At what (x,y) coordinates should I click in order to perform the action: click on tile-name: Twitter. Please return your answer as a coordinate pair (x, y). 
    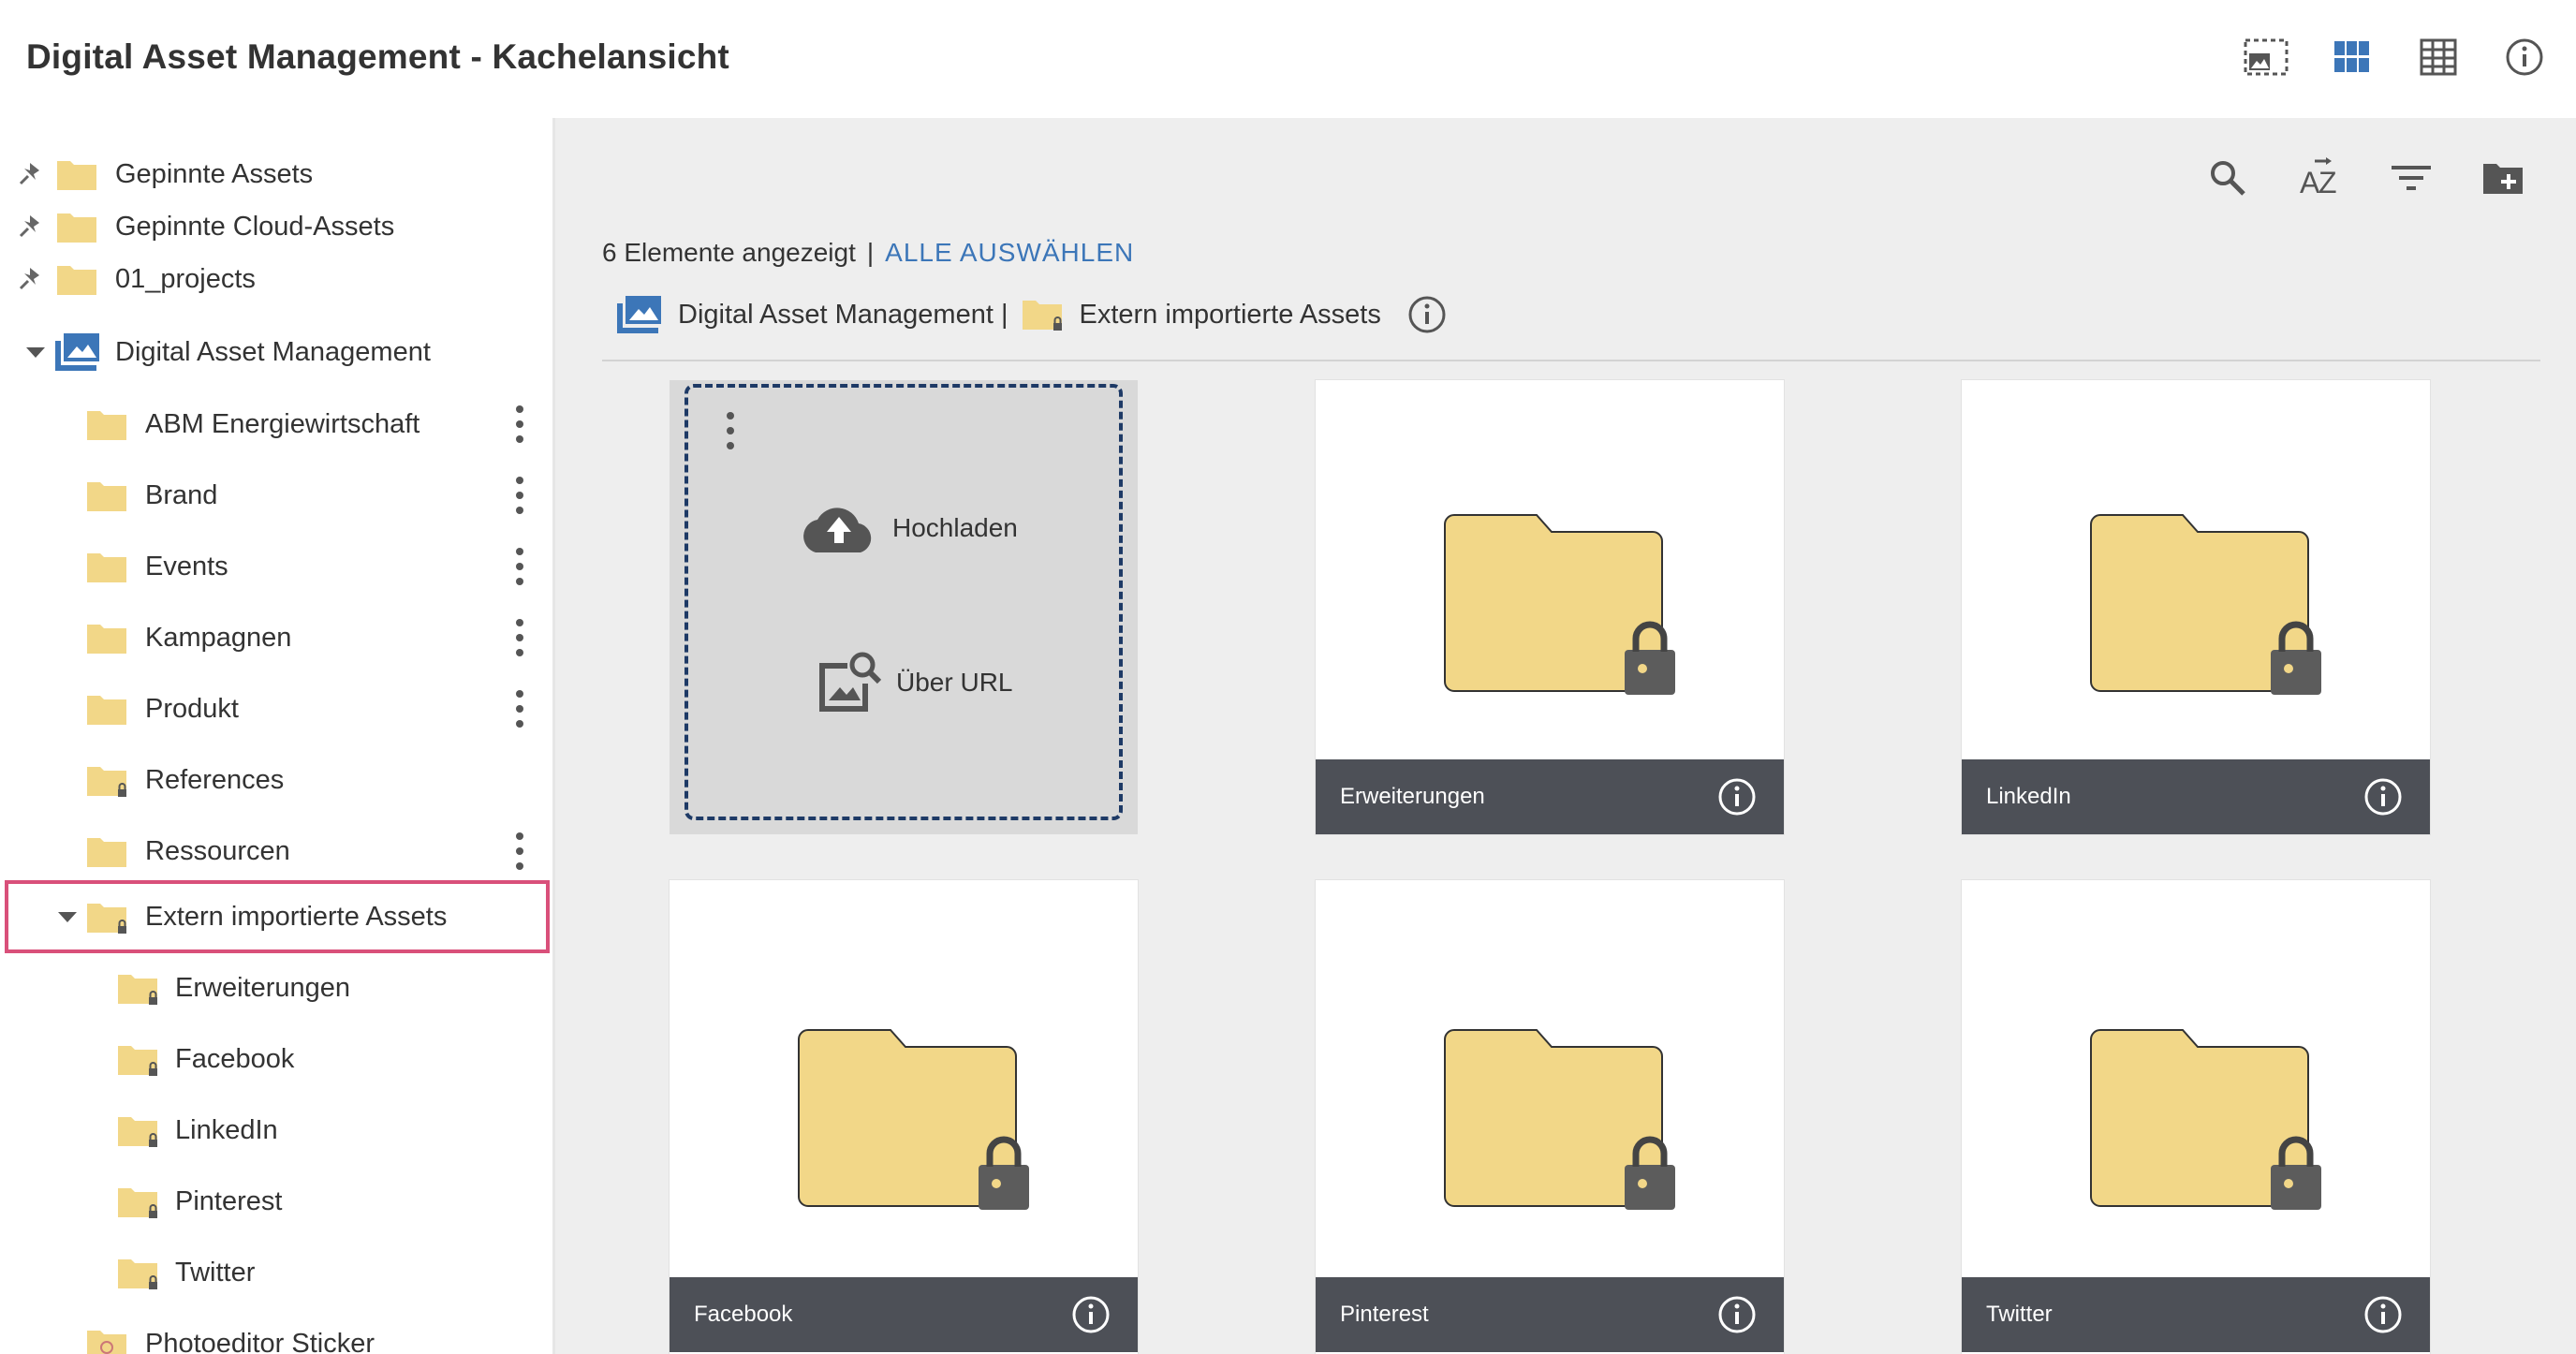
    Looking at the image, I should click on (2019, 1314).